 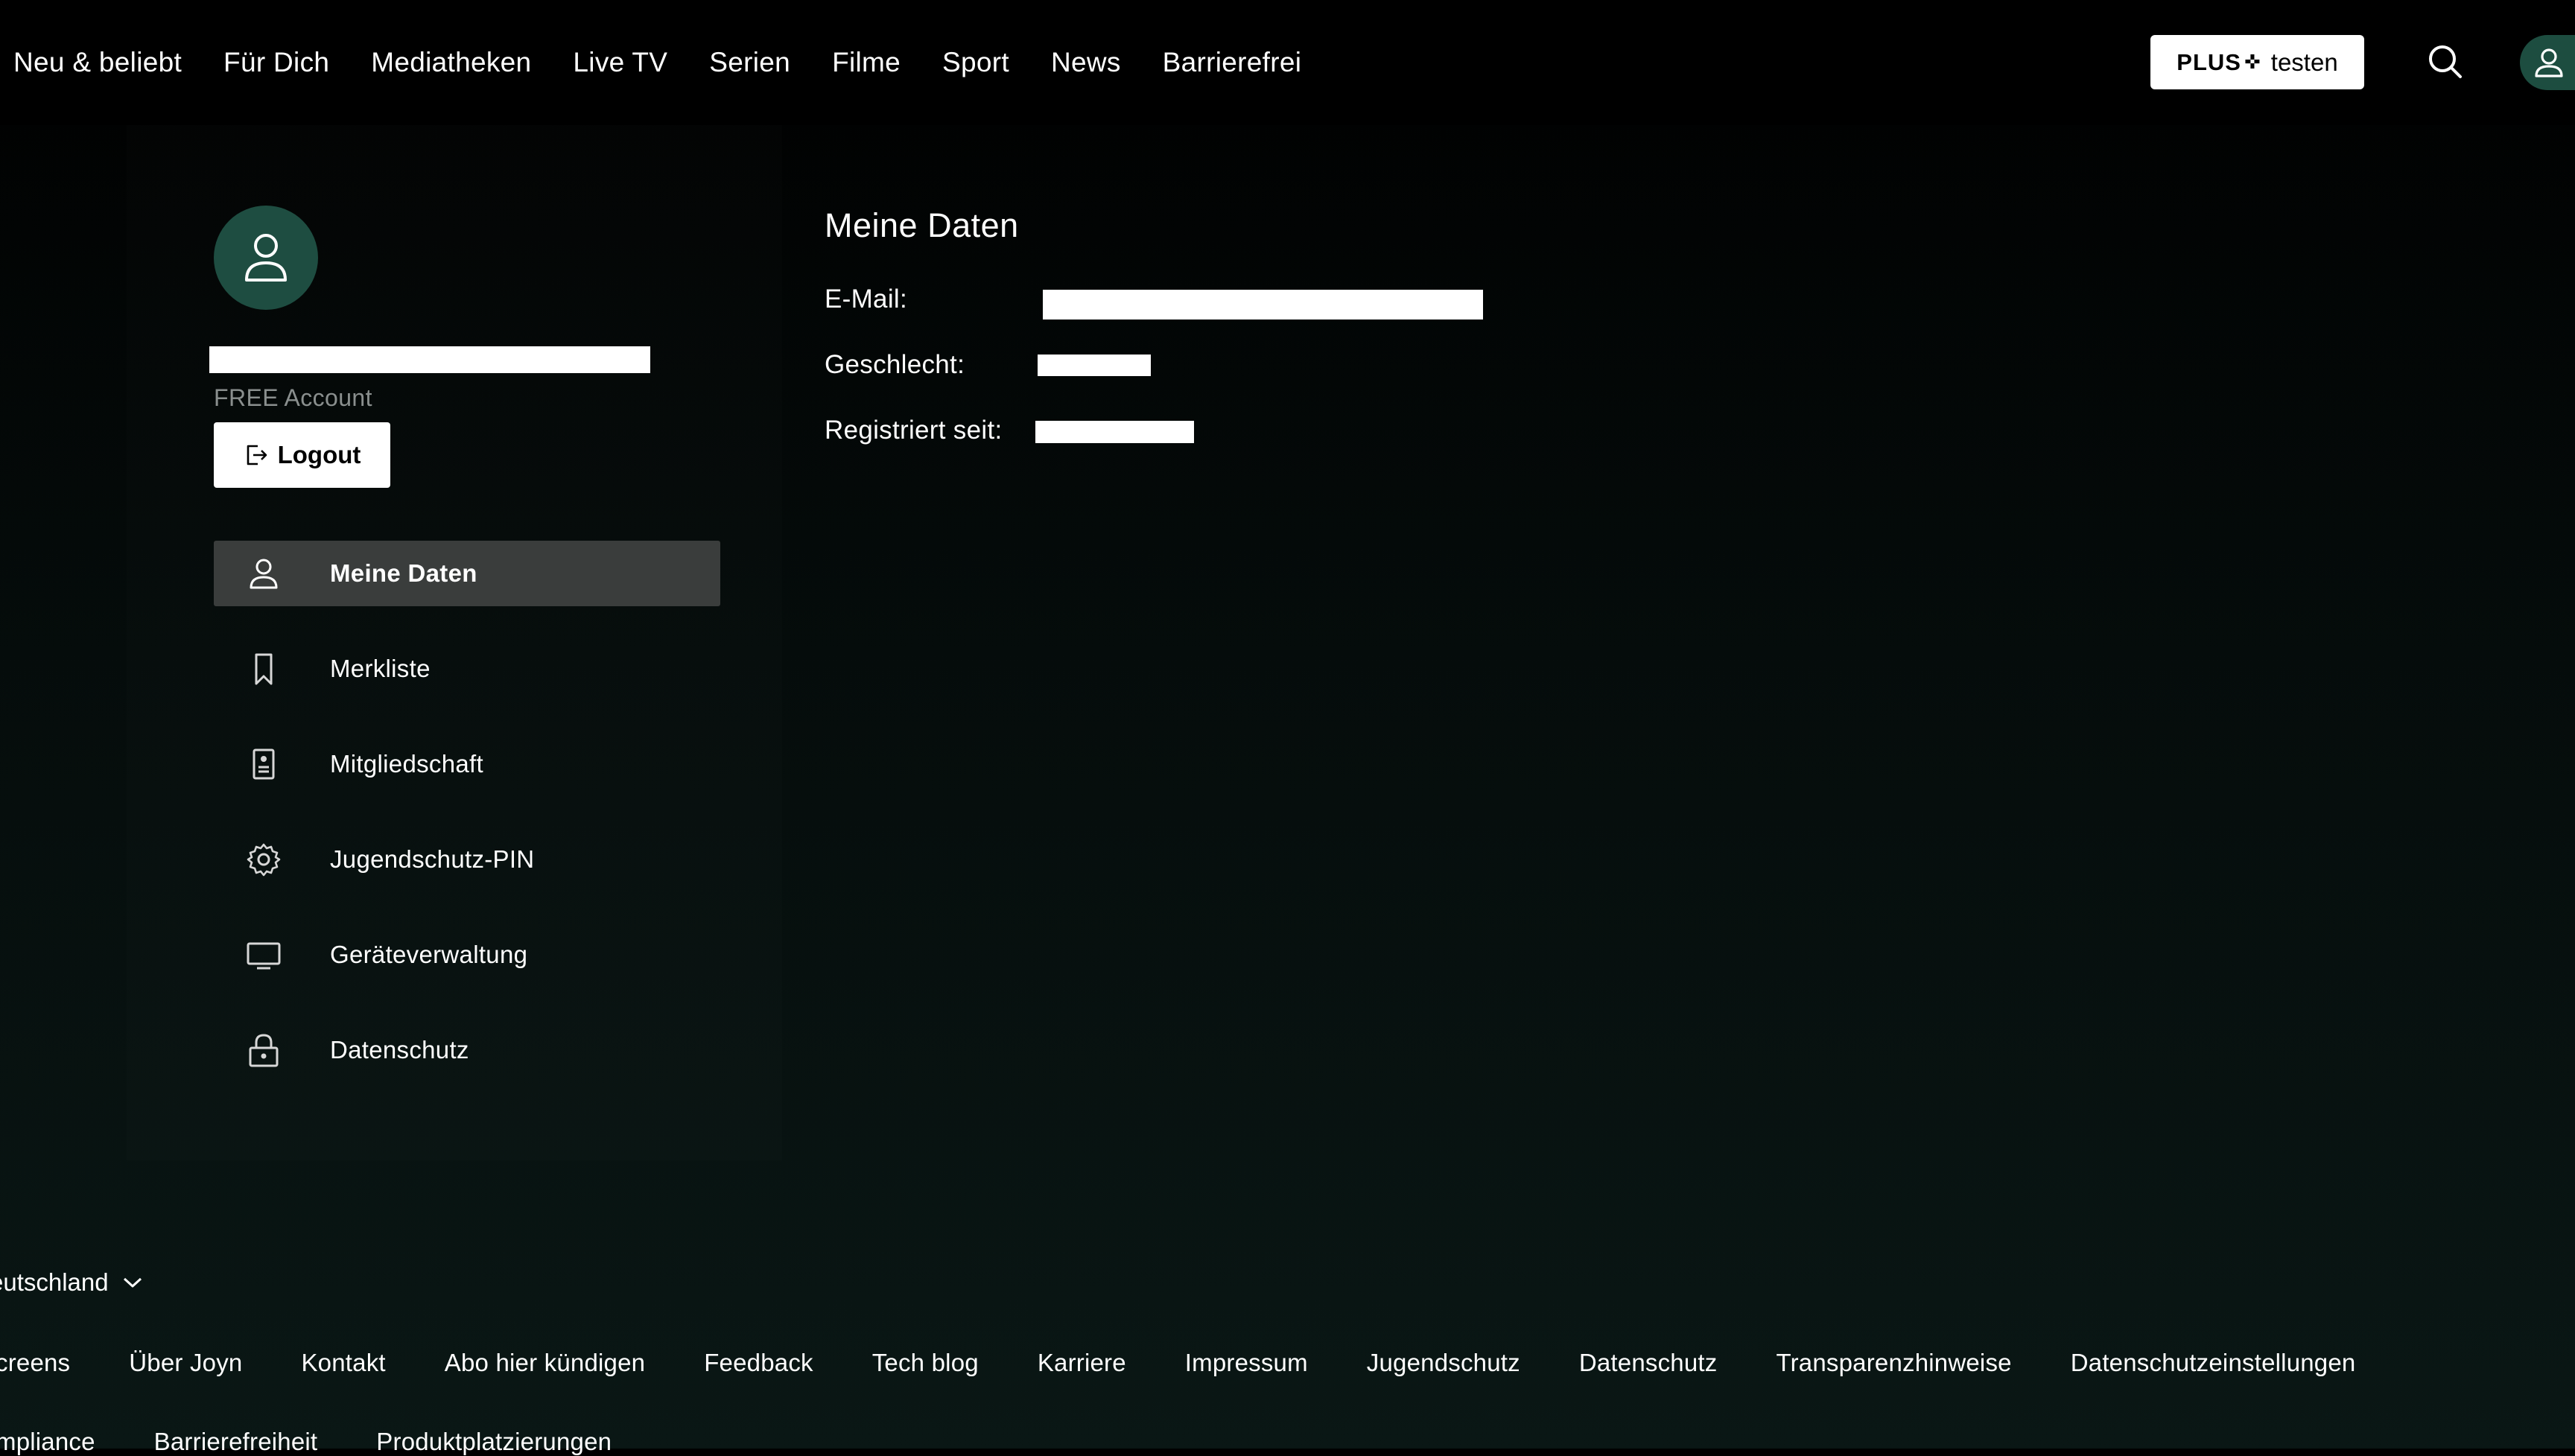 What do you see at coordinates (451, 62) in the screenshot?
I see `nav-mediatheken: Mediatheken` at bounding box center [451, 62].